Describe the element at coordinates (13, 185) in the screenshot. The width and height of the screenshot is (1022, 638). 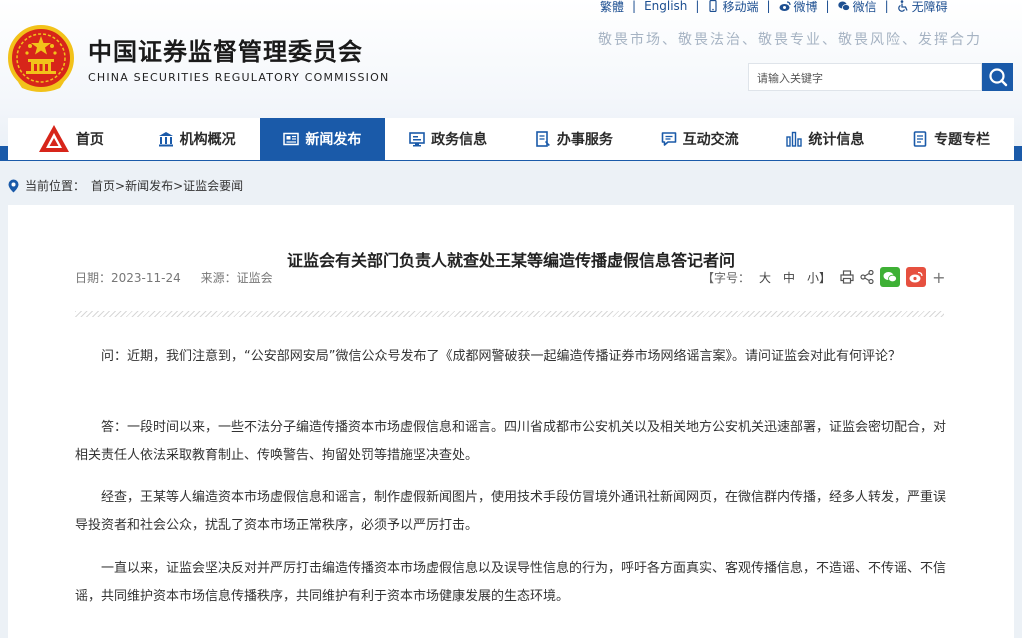
I see `location-pin-icon` at that location.